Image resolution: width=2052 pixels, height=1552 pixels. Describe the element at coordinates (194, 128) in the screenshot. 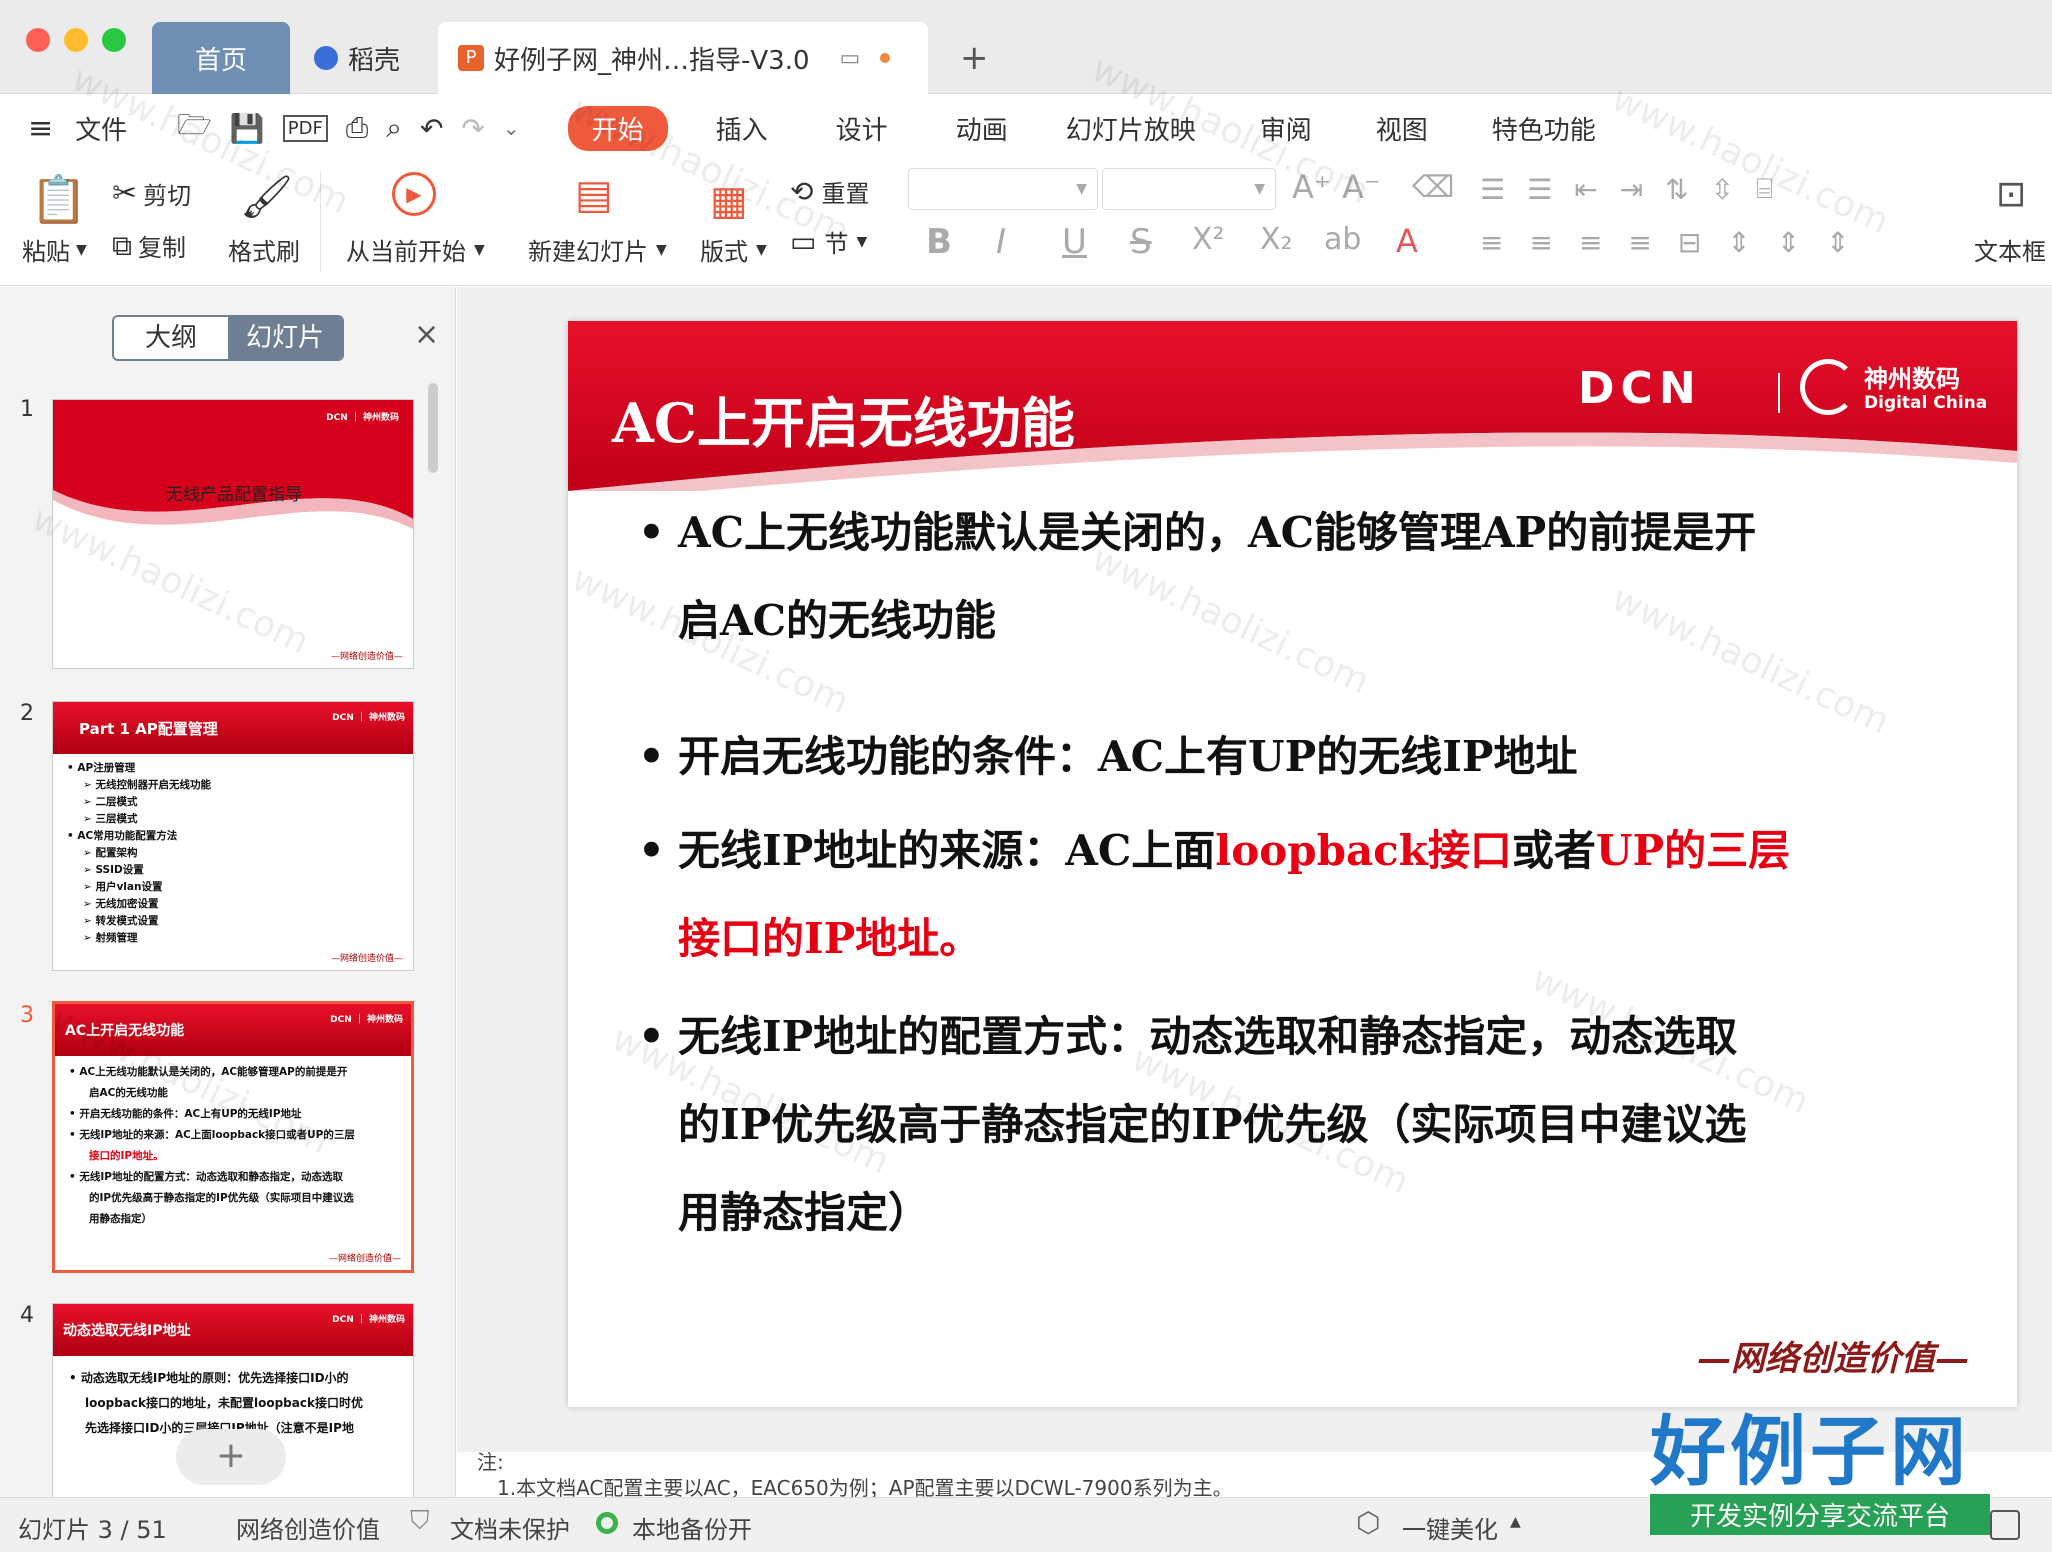

I see `open-icon: 🗁` at that location.